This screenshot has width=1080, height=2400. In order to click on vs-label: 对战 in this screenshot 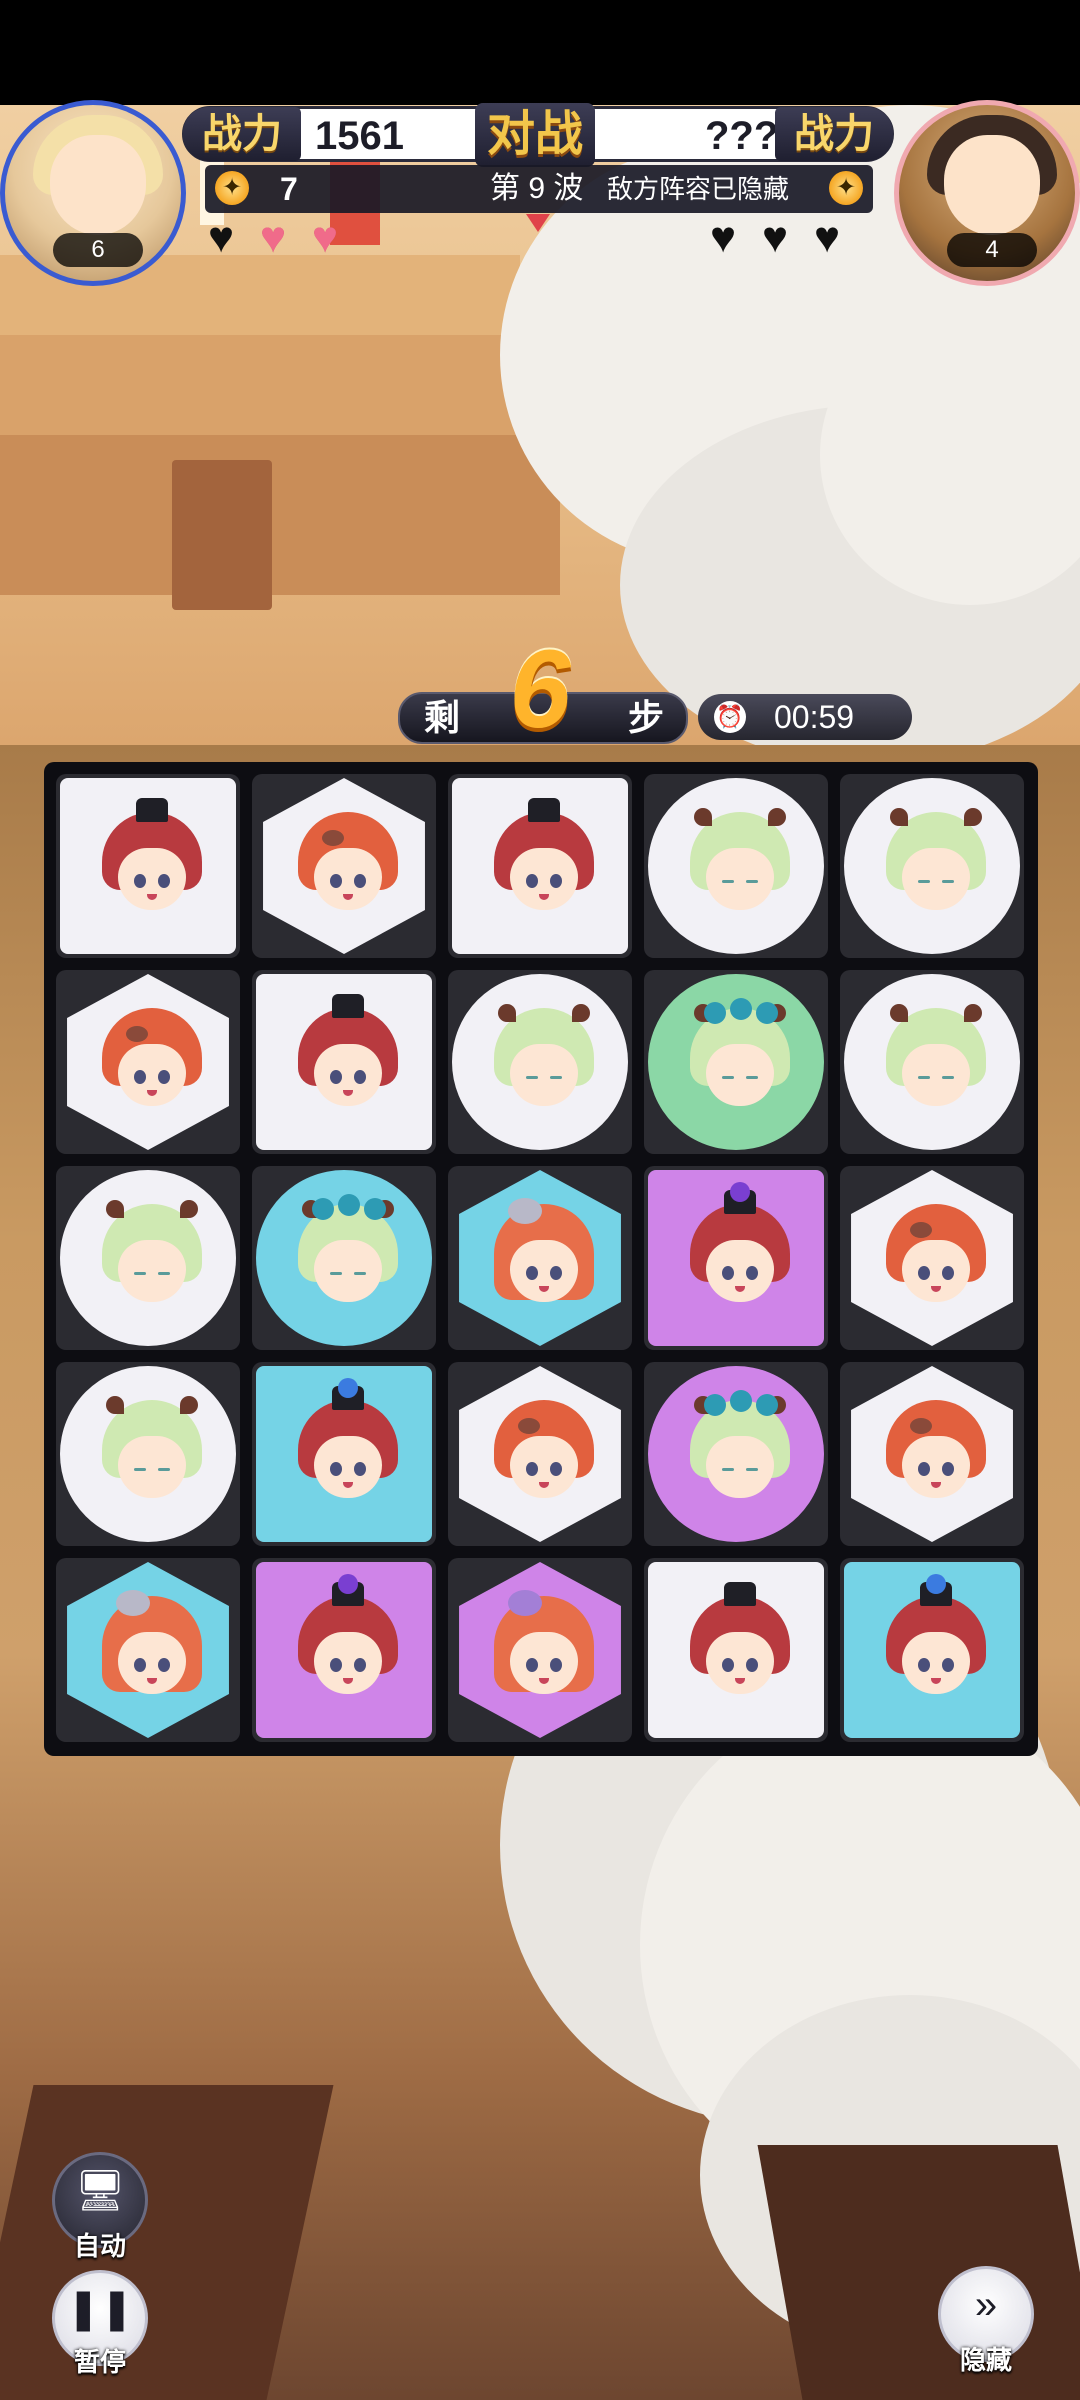, I will do `click(535, 135)`.